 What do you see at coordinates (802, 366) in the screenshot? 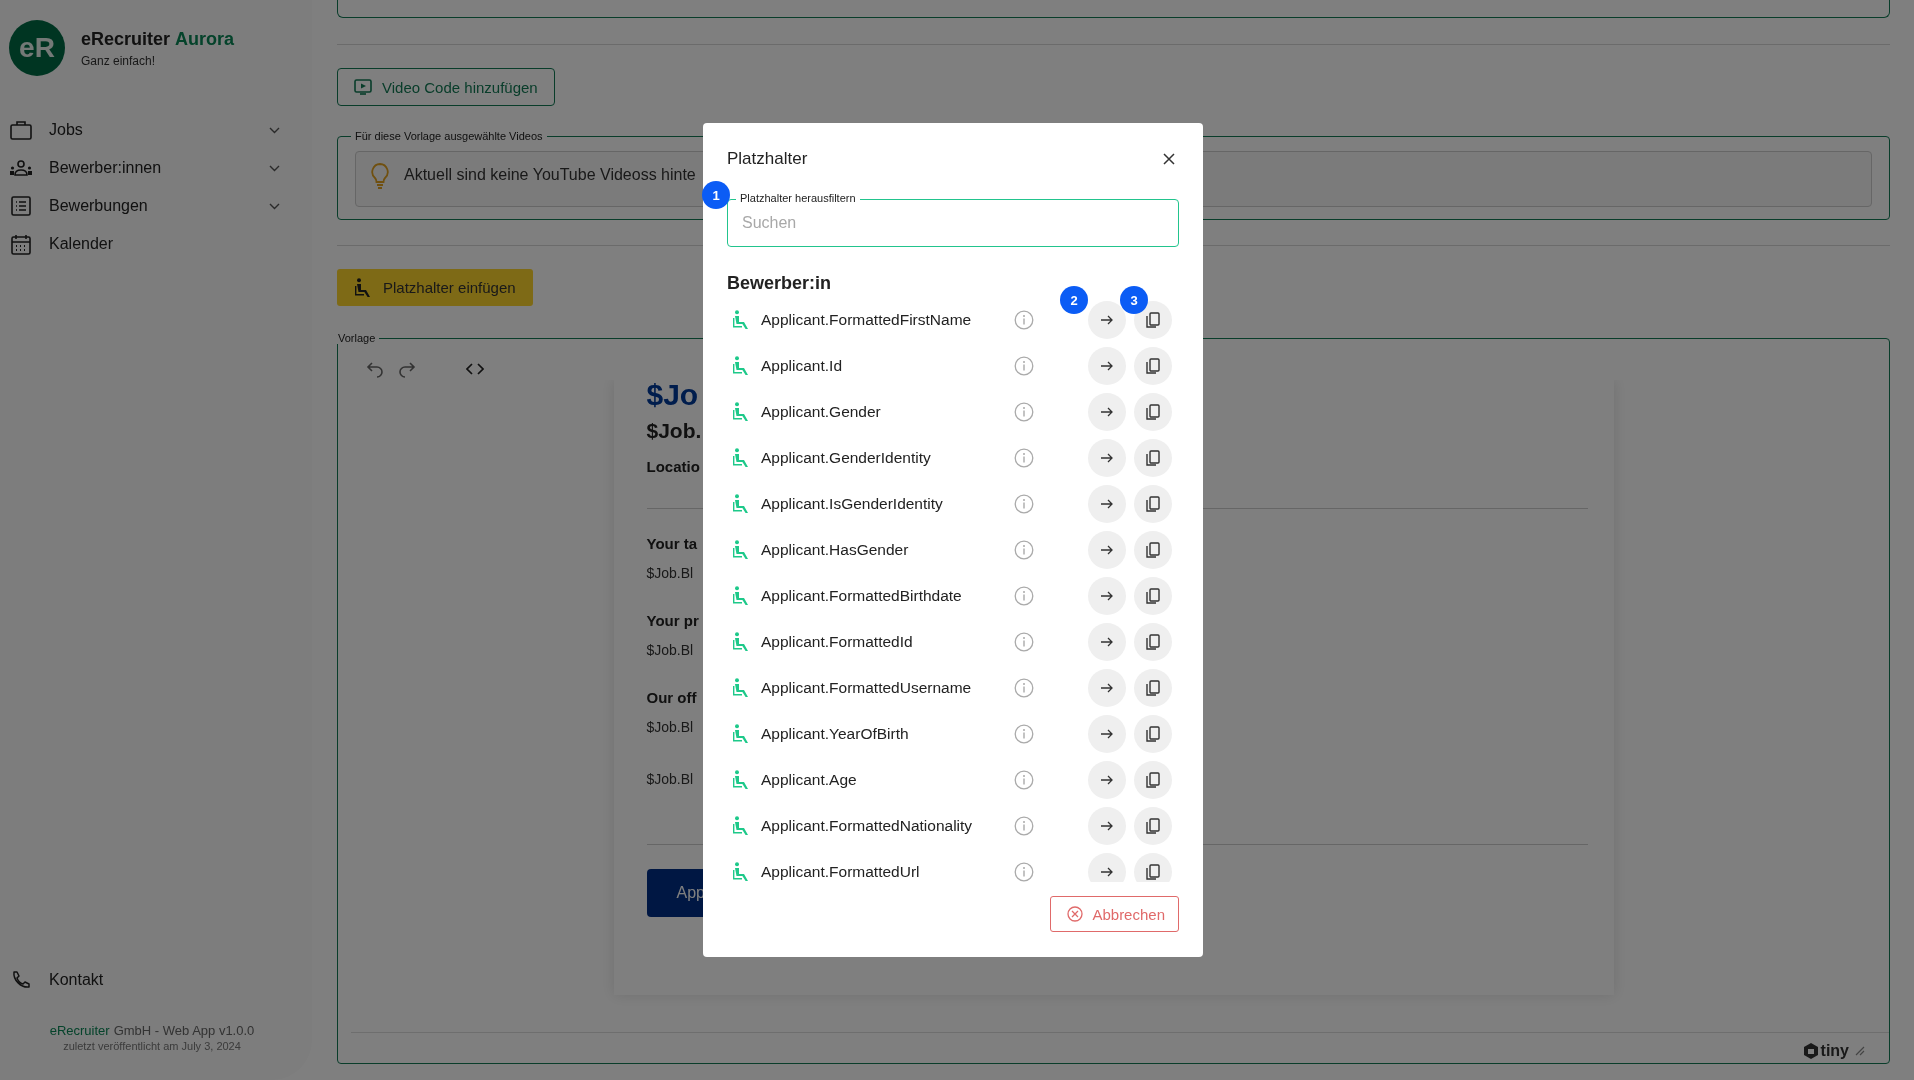
I see `placeholder-name: Applicant.Id` at bounding box center [802, 366].